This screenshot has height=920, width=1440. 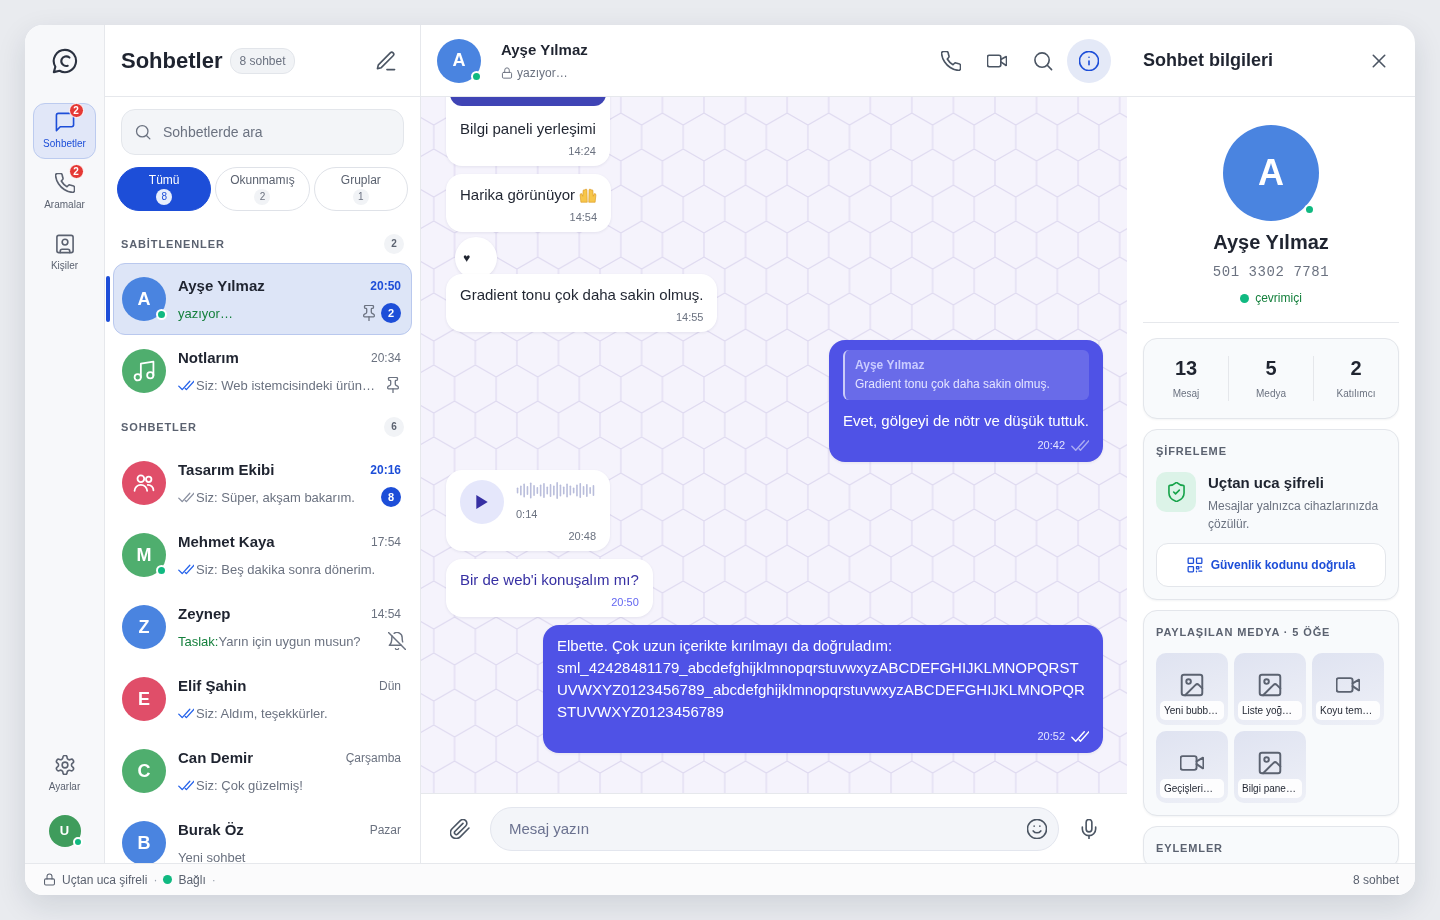 I want to click on section-count: 2, so click(x=394, y=244).